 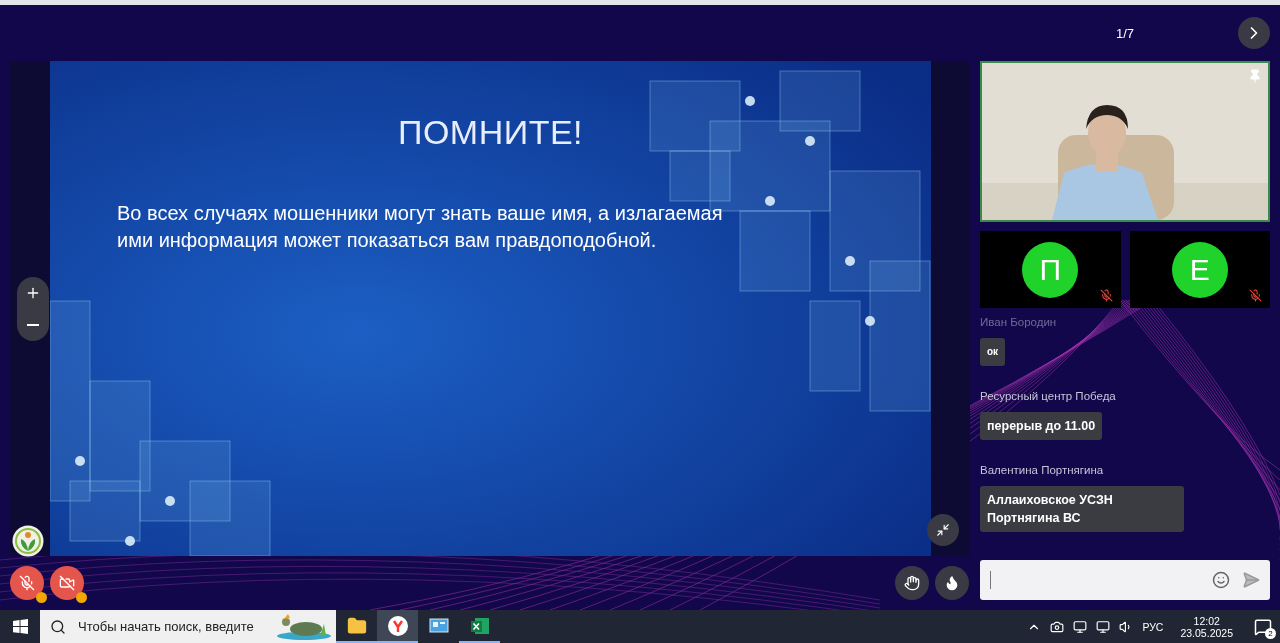 I want to click on reaction-button, so click(x=952, y=583).